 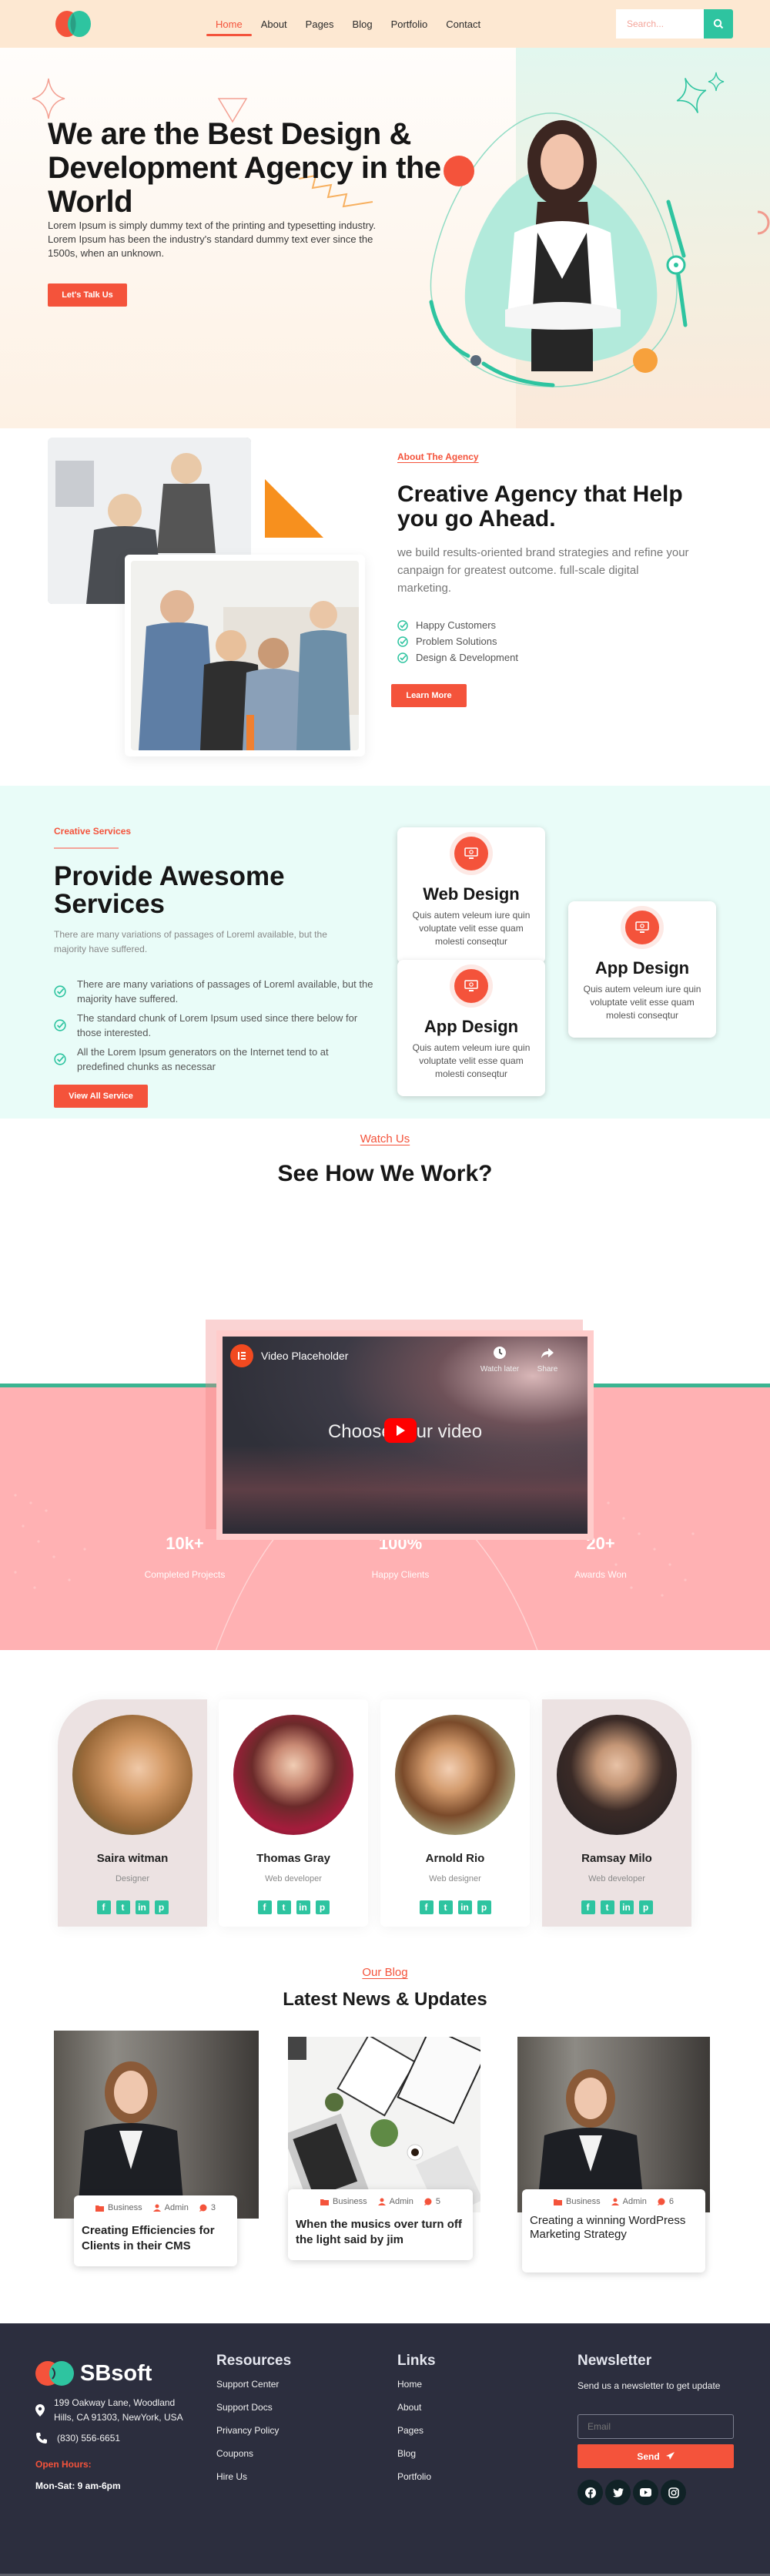 What do you see at coordinates (101, 1096) in the screenshot?
I see `view-all-service-button: View All Service` at bounding box center [101, 1096].